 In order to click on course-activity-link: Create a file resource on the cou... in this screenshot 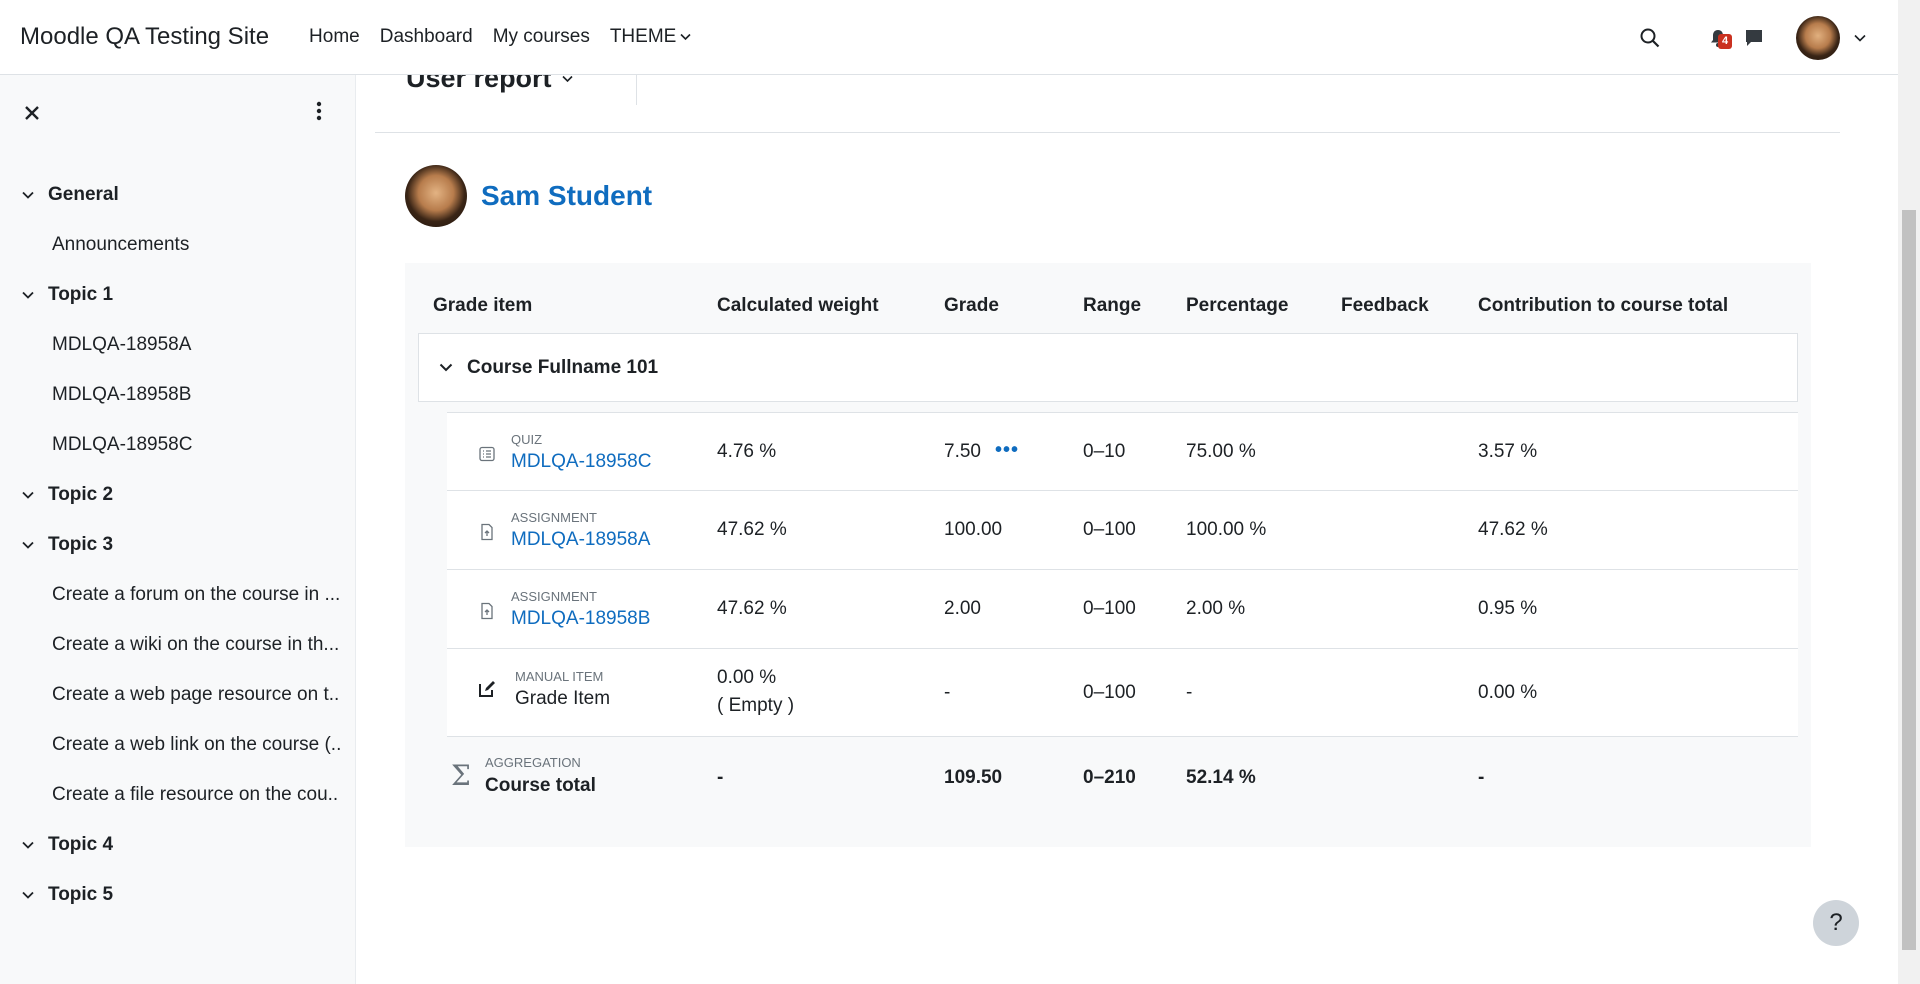, I will do `click(170, 795)`.